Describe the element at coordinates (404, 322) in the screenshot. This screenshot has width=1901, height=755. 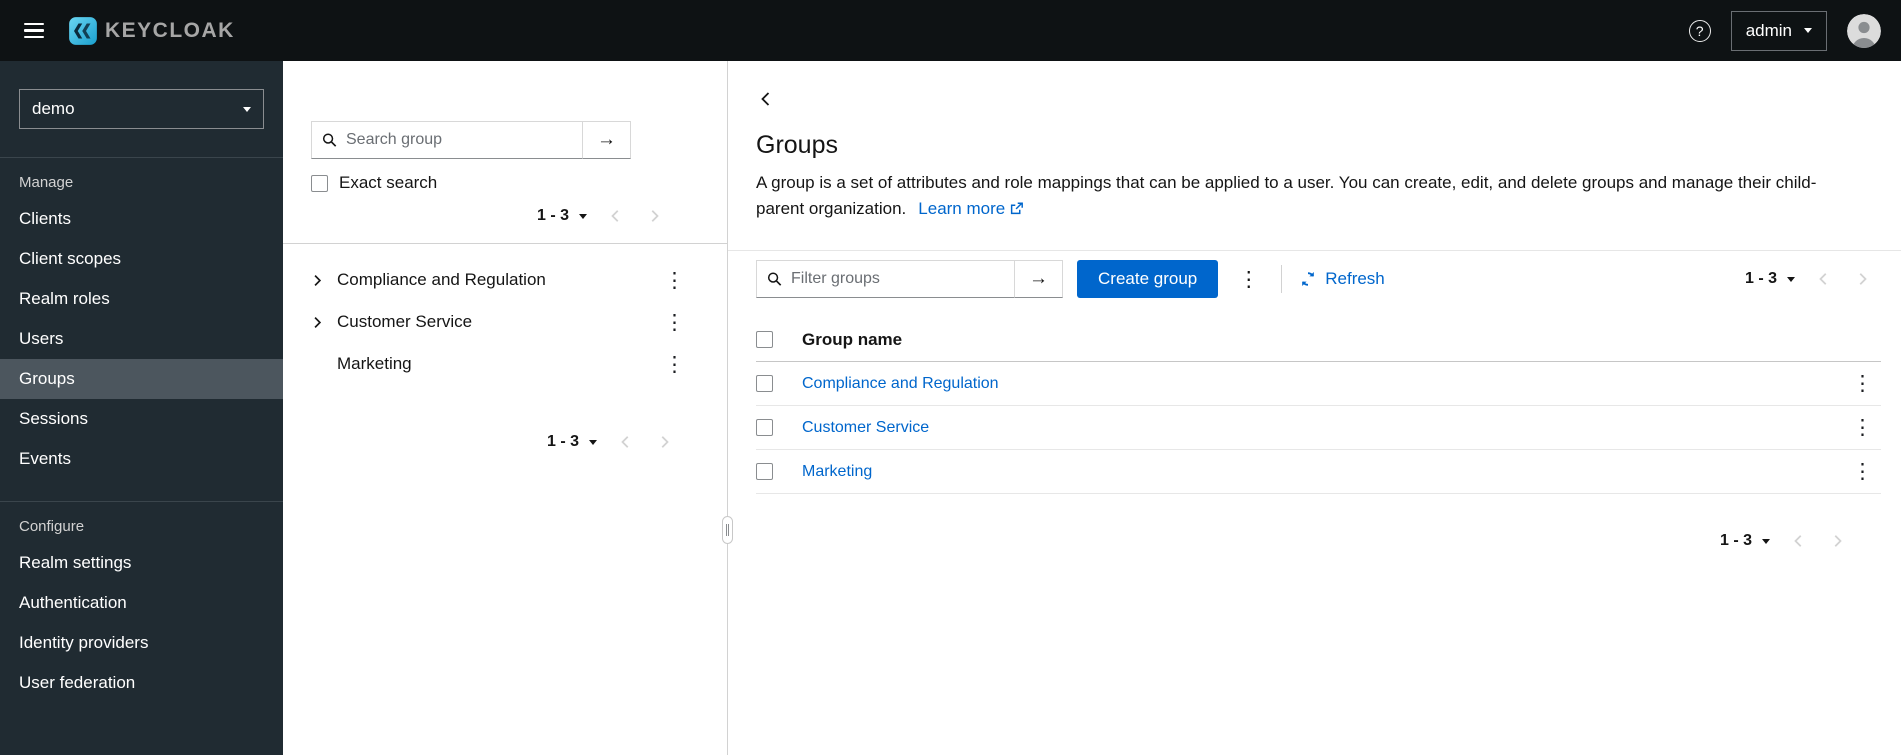
I see `tree-group-name: Customer Service` at that location.